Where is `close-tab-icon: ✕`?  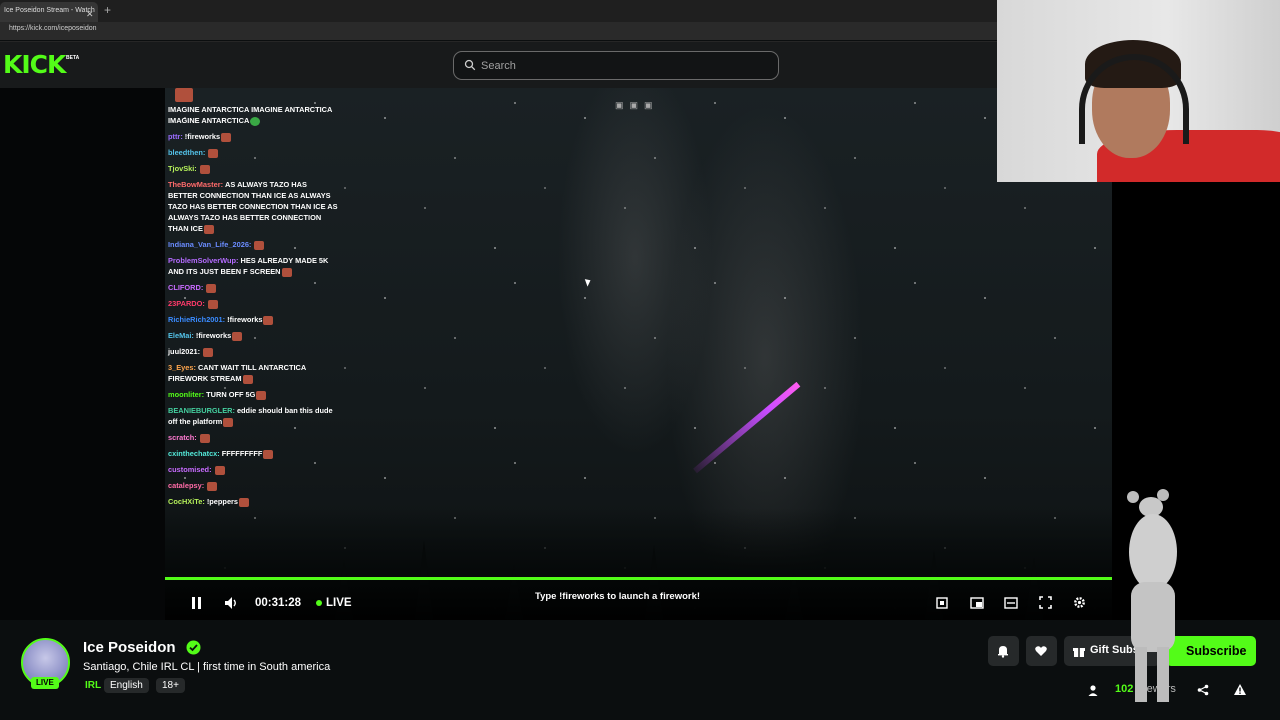 close-tab-icon: ✕ is located at coordinates (90, 13).